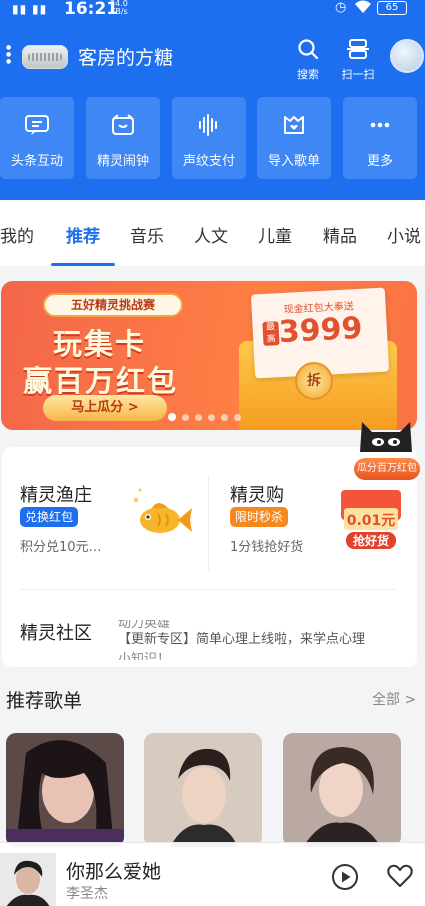 The width and height of the screenshot is (425, 906). I want to click on community-news-ticker: 动力英雄 【更新专区】简单心理上线啦，来学点心理 小知识！, so click(258, 640).